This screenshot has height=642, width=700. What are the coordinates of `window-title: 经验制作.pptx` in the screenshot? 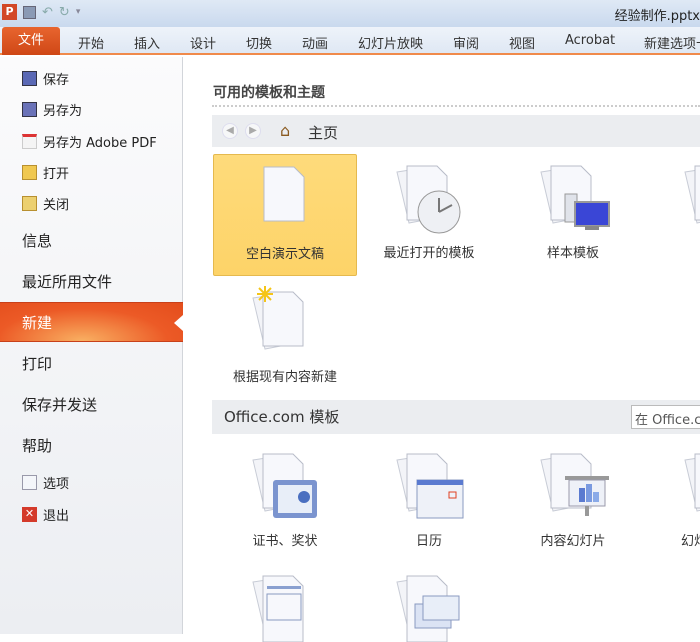 It's located at (657, 16).